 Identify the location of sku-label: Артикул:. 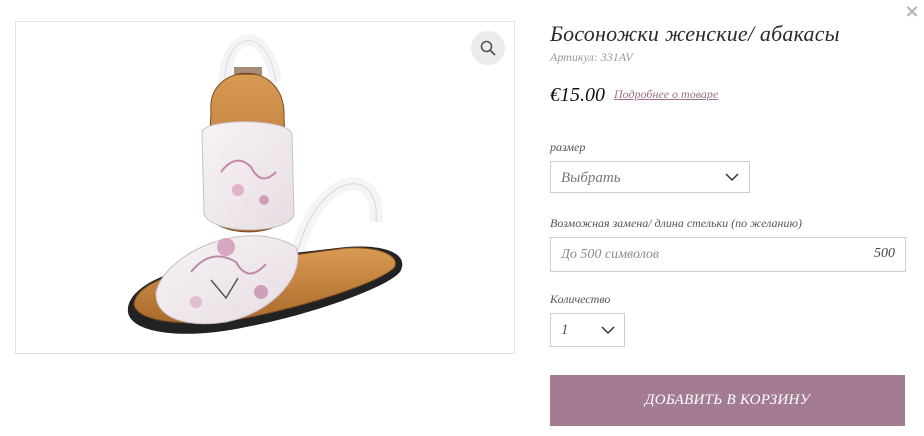
(574, 57).